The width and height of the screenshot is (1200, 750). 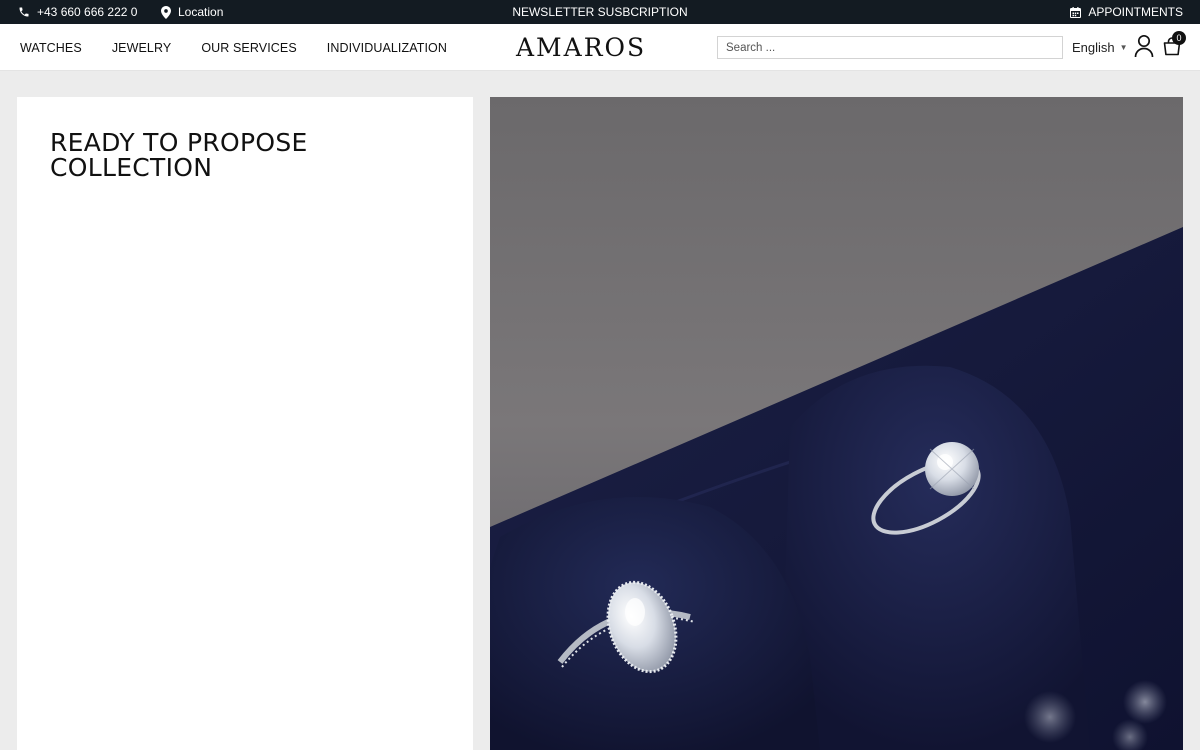 What do you see at coordinates (1135, 12) in the screenshot?
I see `appointments-label: APPOINTMENTS` at bounding box center [1135, 12].